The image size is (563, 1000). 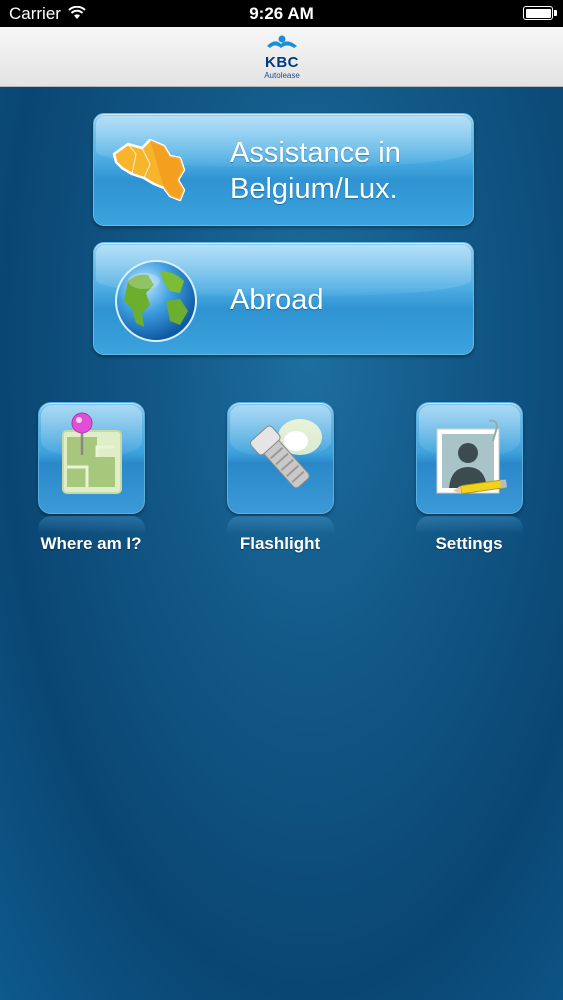 I want to click on logo-subtitle: Autolease, so click(x=282, y=75).